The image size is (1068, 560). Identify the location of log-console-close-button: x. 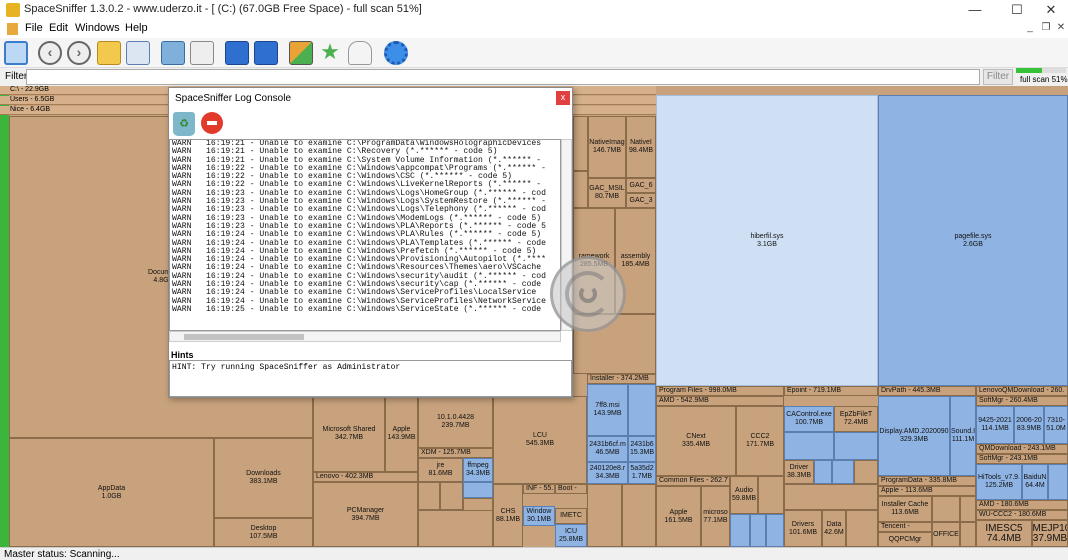
(563, 98).